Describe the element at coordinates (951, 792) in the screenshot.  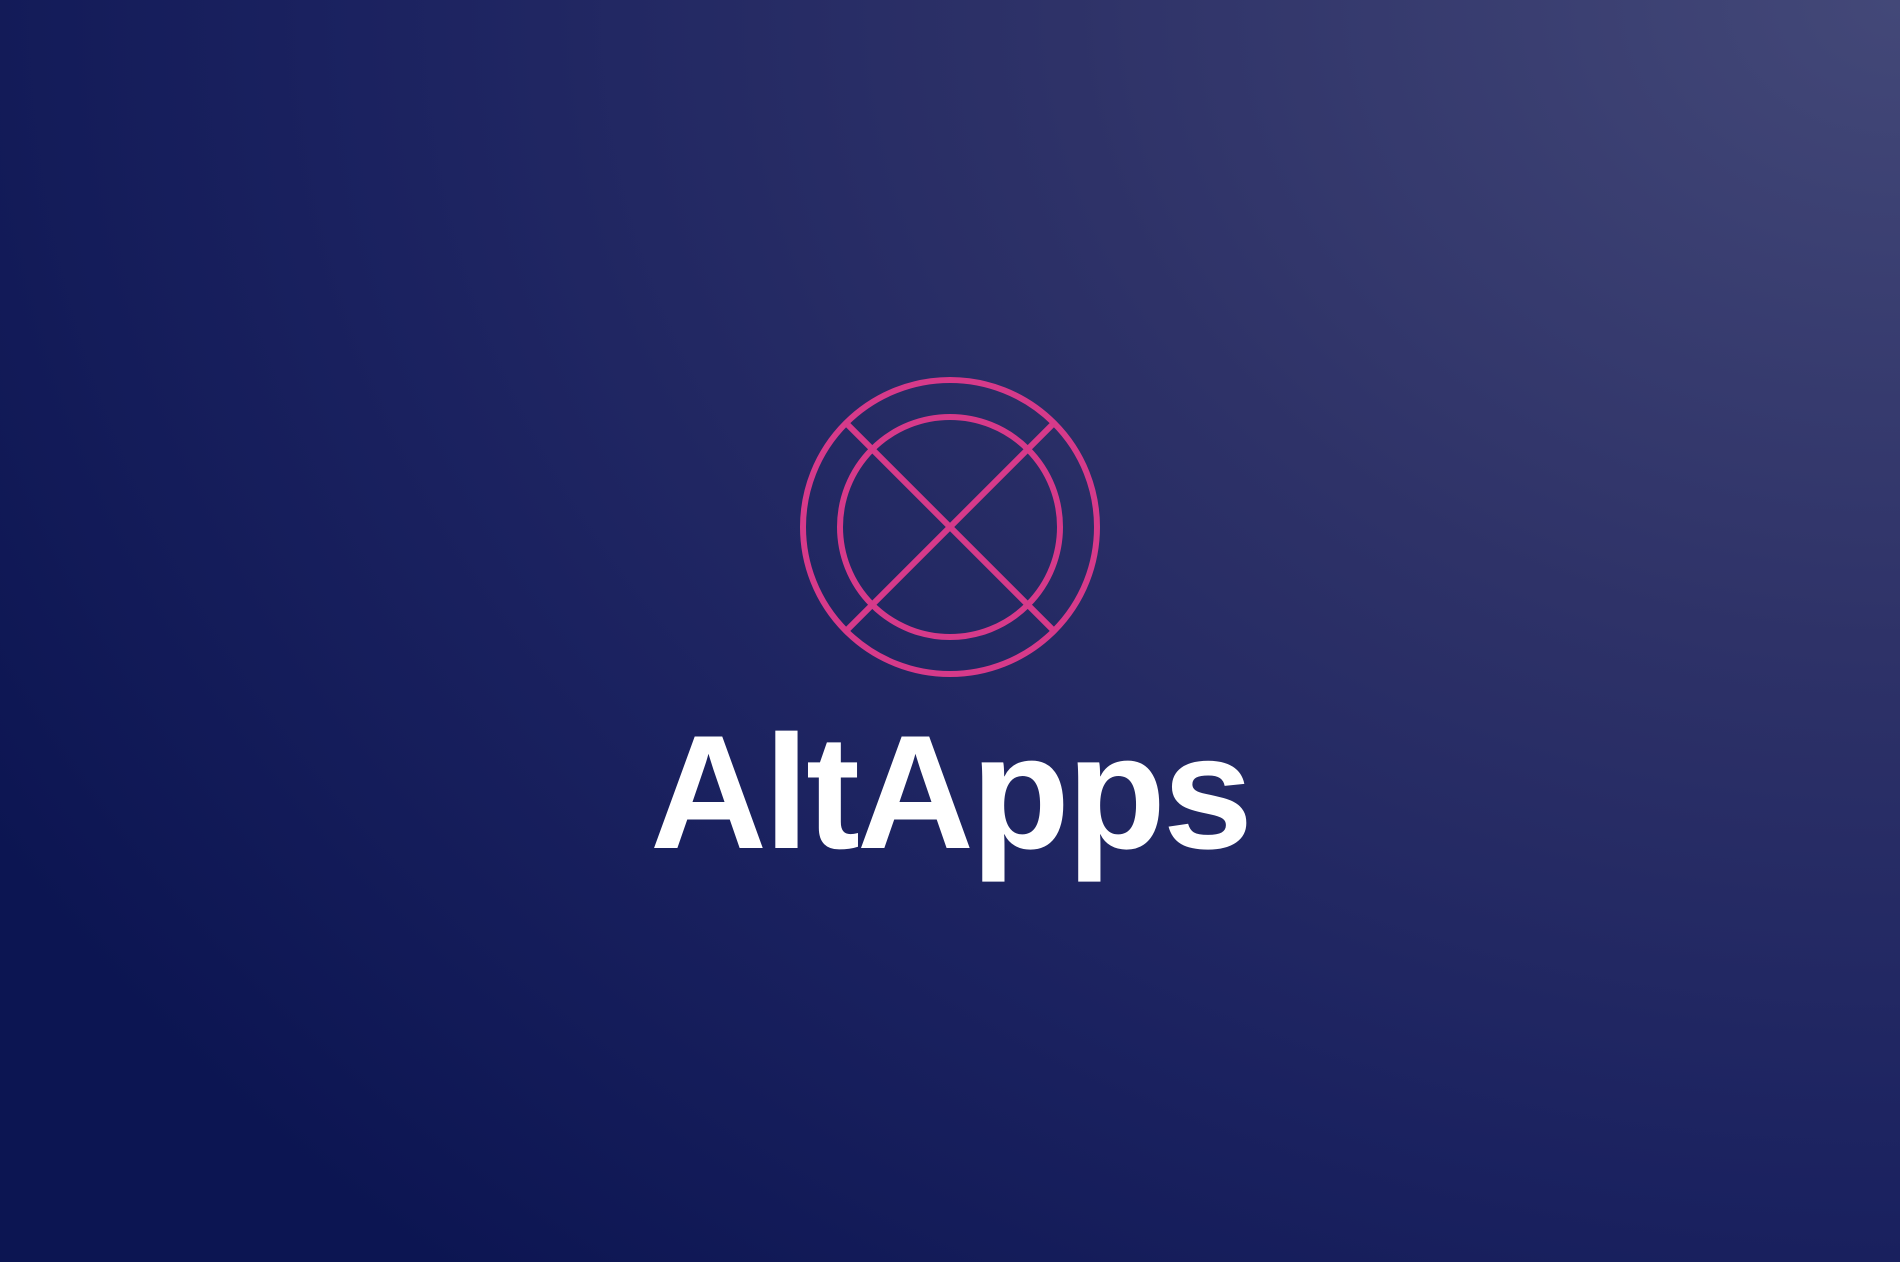
I see `brand-wordmark: AltApps` at that location.